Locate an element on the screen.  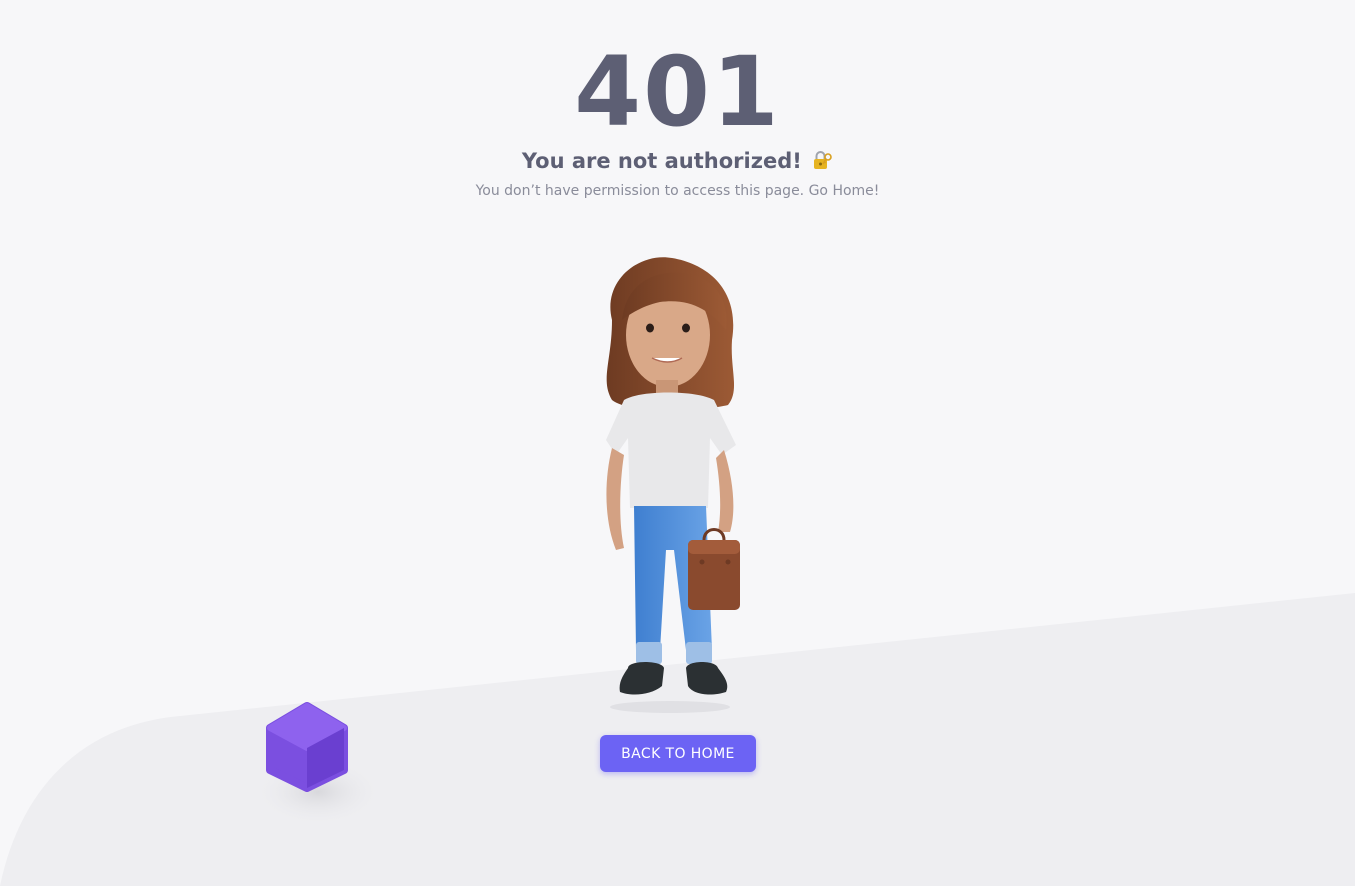
purple-cube-icon is located at coordinates (318, 764).